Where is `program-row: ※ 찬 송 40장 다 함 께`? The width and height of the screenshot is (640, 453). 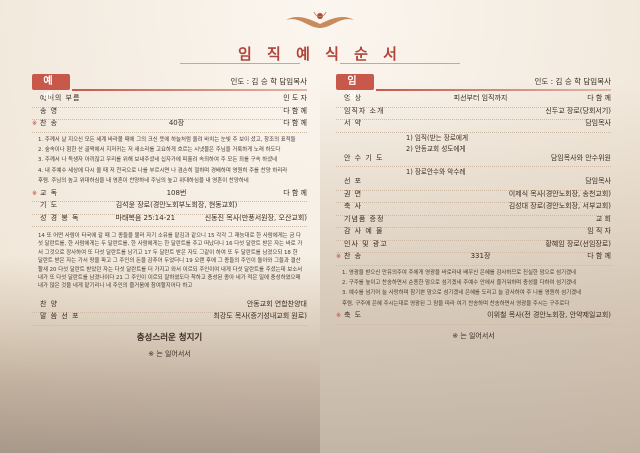 program-row: ※ 찬 송 40장 다 함 께 is located at coordinates (169, 126).